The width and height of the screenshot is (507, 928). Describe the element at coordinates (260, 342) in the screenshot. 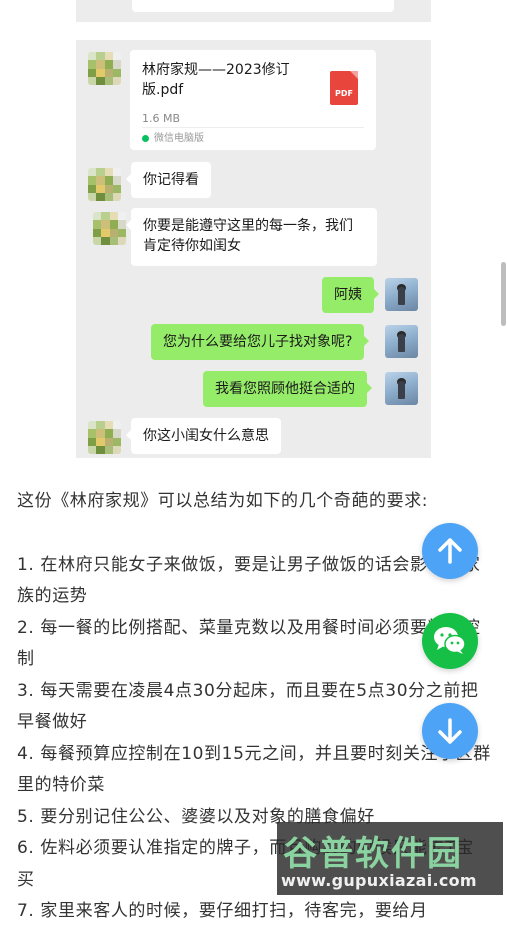

I see `message-bubble: 您为什么要给您儿子找对象呢?` at that location.